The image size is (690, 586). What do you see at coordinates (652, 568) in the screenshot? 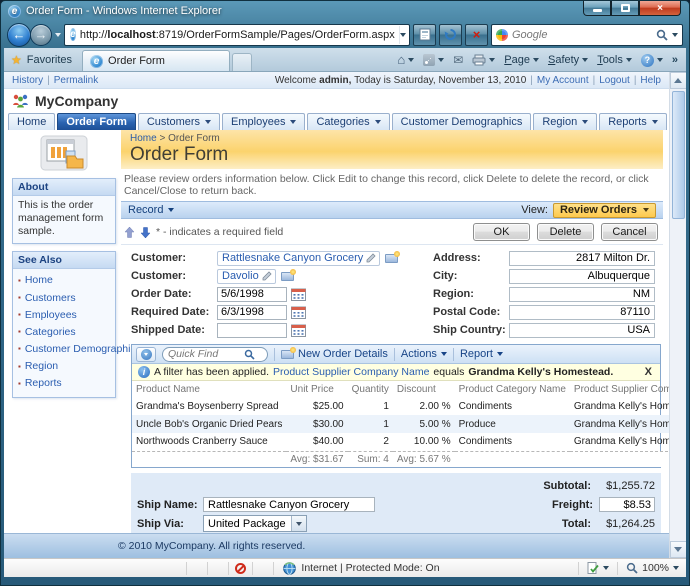
I see `zoom-control: 100%` at bounding box center [652, 568].